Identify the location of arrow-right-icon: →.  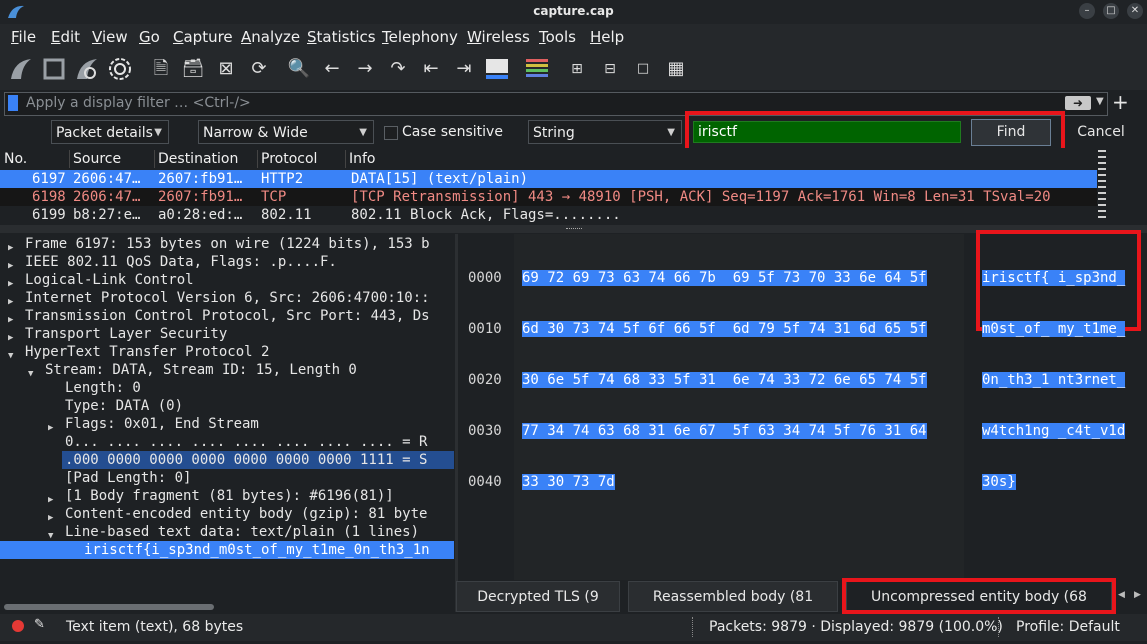
(365, 69).